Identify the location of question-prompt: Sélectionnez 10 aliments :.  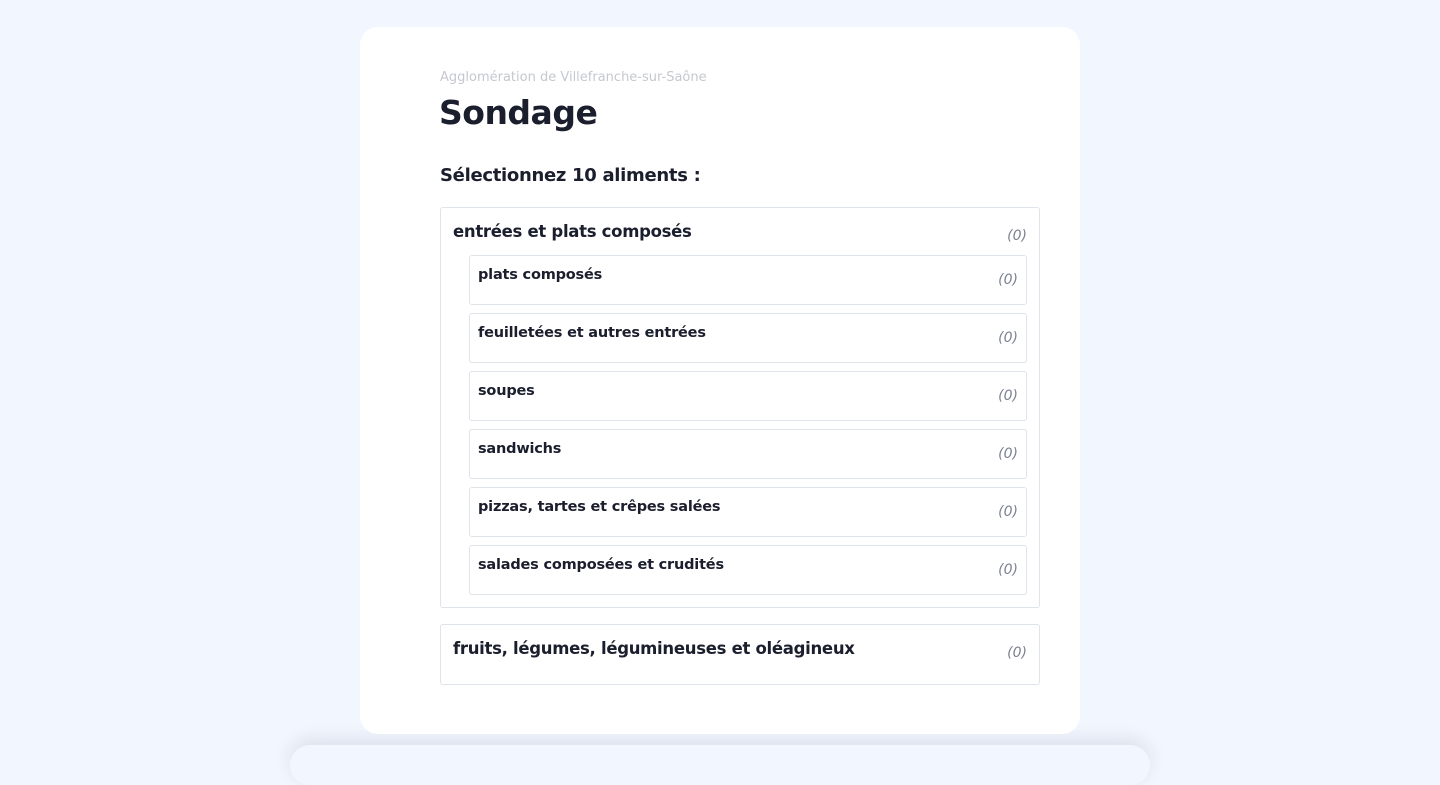
(570, 175).